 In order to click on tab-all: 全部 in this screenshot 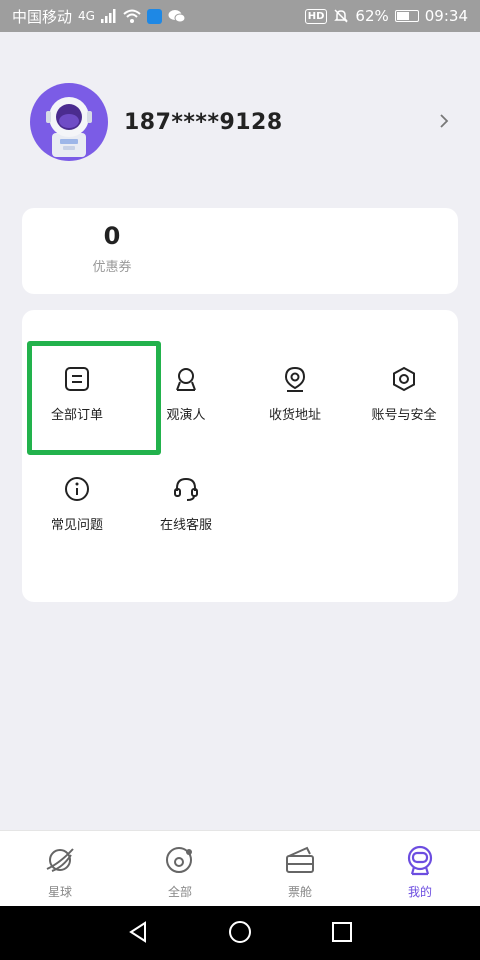, I will do `click(180, 871)`.